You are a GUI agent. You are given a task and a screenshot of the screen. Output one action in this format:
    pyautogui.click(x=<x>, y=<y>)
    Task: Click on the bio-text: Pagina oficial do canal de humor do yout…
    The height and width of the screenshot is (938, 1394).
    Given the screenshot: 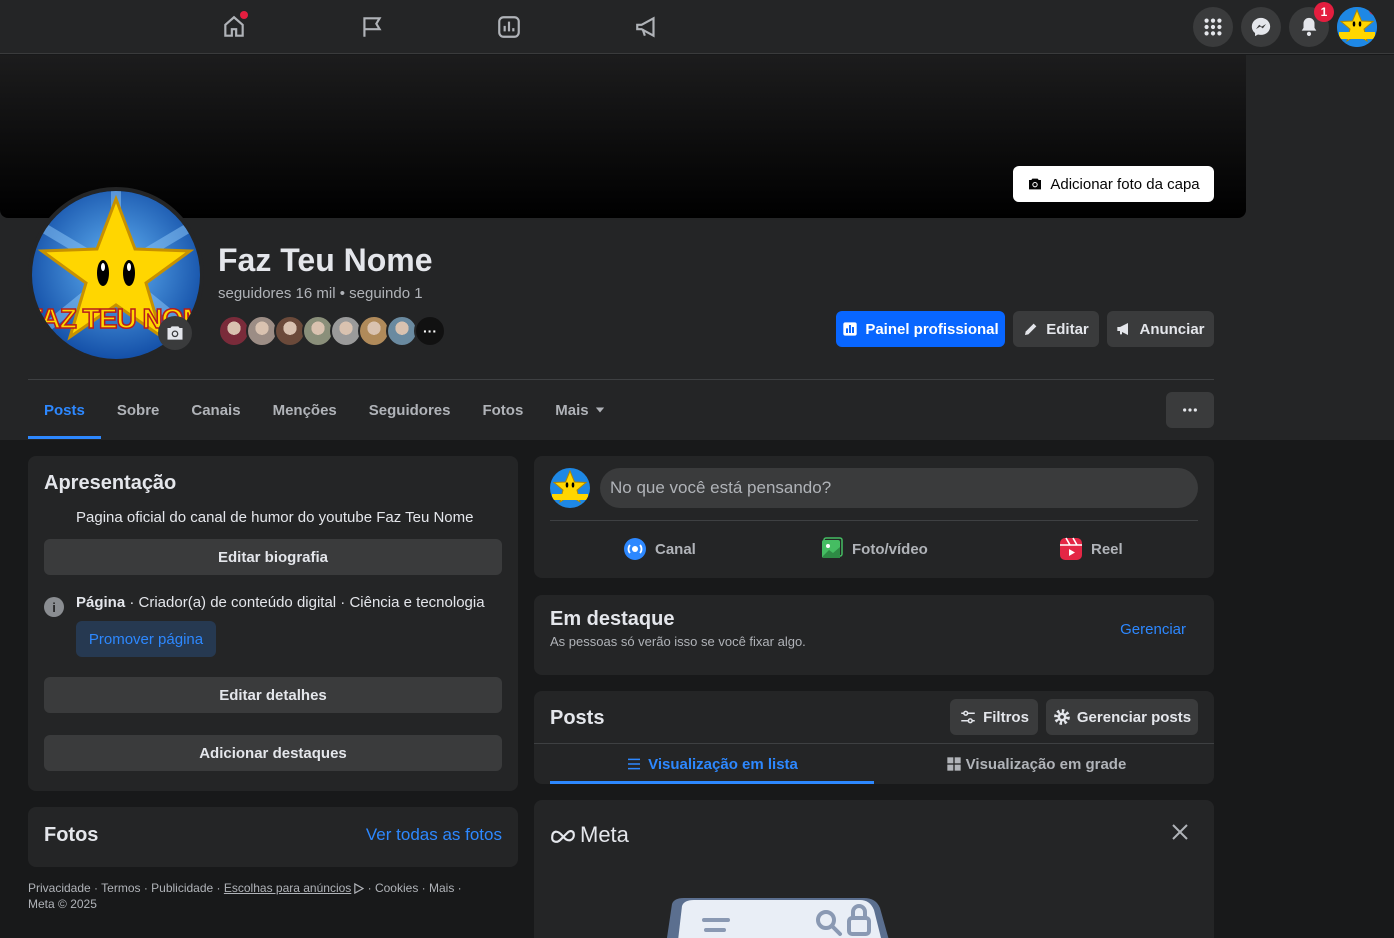 What is the action you would take?
    pyautogui.click(x=275, y=517)
    